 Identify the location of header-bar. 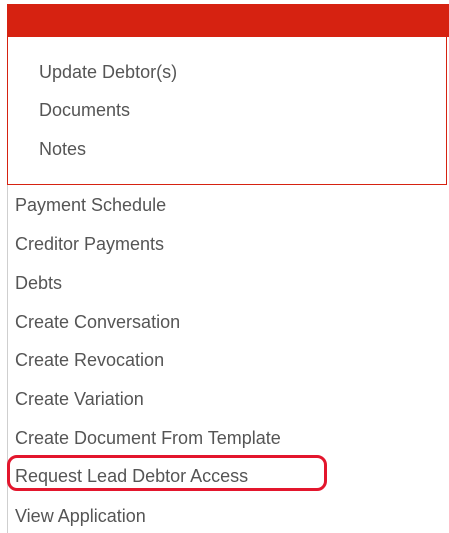
(228, 20).